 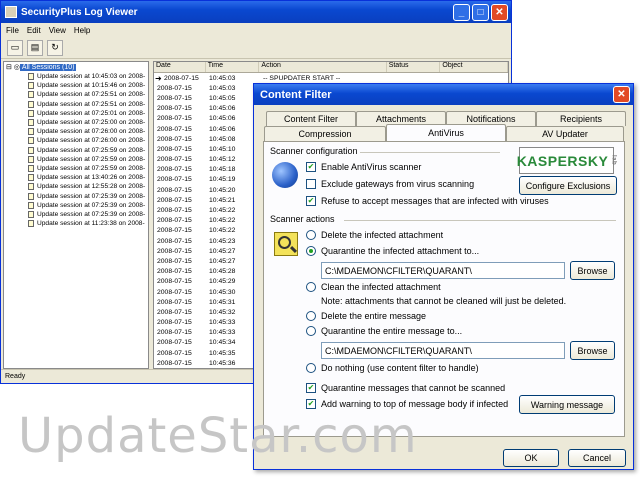 I want to click on log-viewer-titlebar: SecurityPlus Log Viewer _ □ ✕, so click(x=256, y=12).